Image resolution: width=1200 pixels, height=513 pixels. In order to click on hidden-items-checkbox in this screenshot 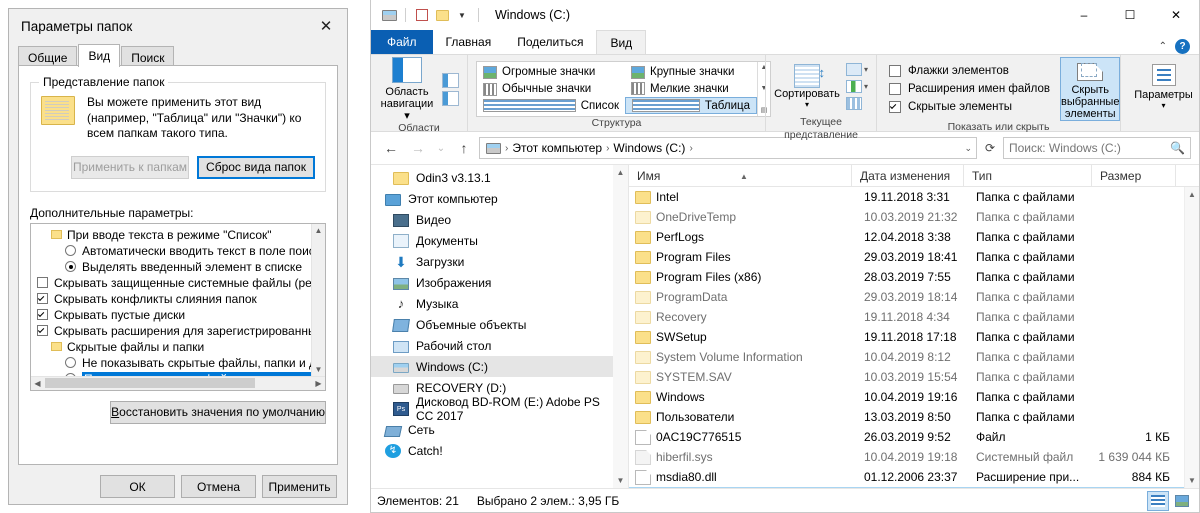, I will do `click(895, 107)`.